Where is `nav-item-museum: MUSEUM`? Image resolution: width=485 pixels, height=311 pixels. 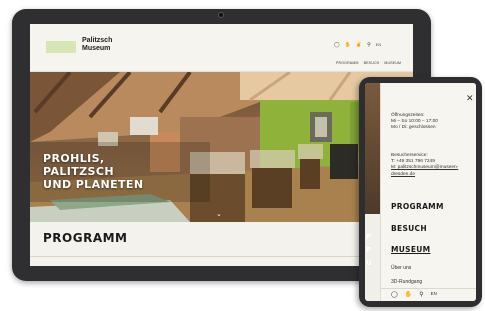
nav-item-museum: MUSEUM is located at coordinates (392, 63).